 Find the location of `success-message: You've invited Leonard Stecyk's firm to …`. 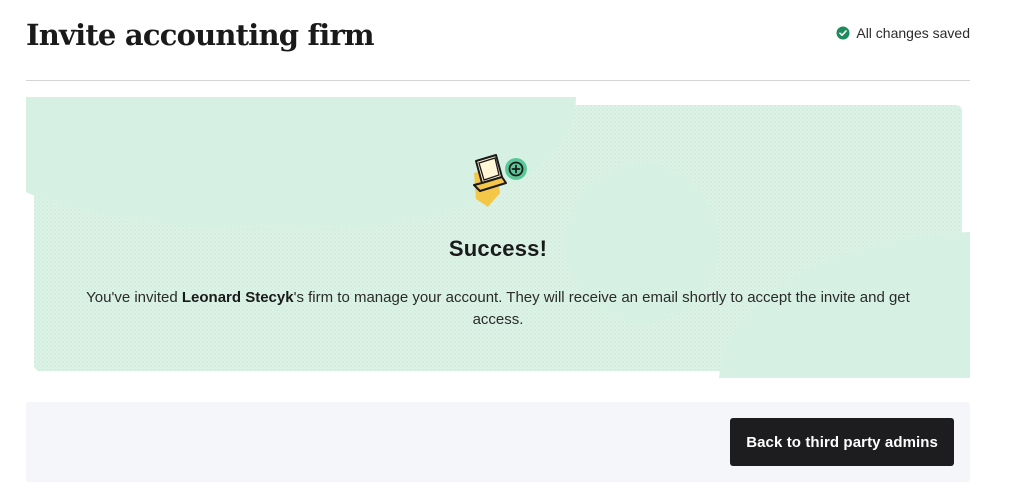

success-message: You've invited Leonard Stecyk's firm to … is located at coordinates (498, 309).